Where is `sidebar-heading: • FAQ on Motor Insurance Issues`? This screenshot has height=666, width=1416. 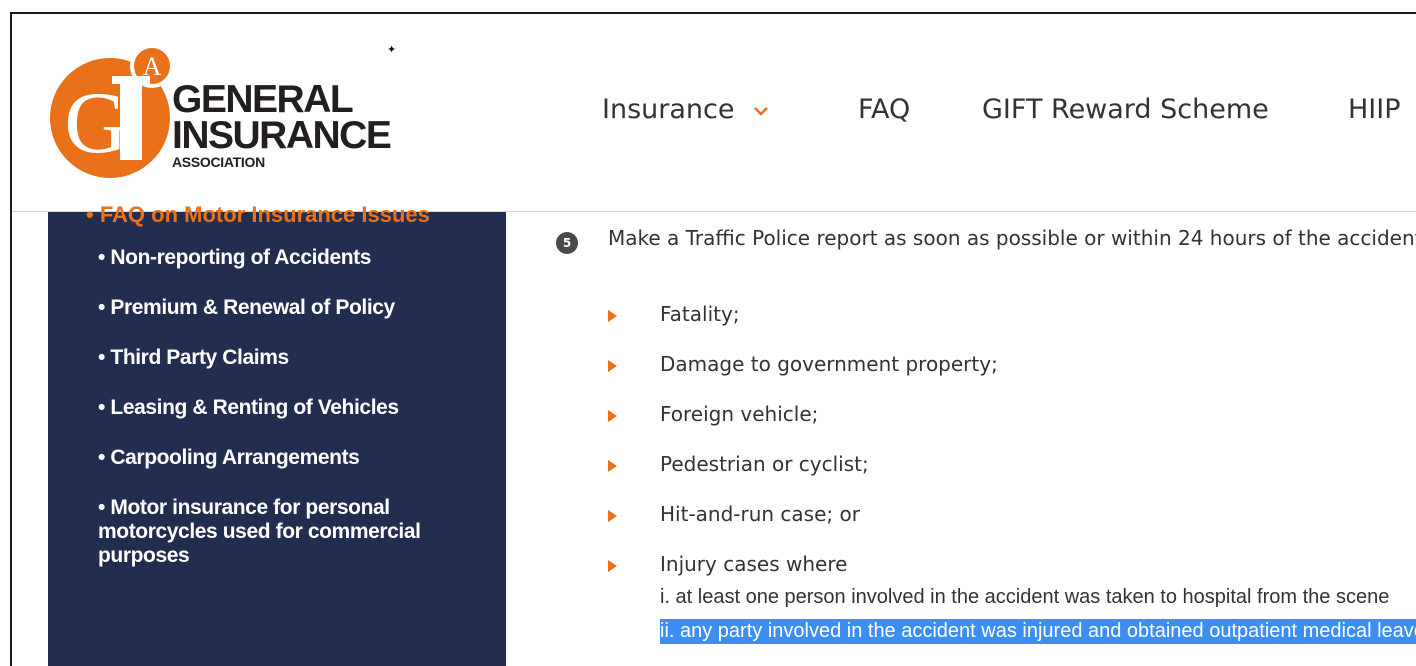
sidebar-heading: • FAQ on Motor Insurance Issues is located at coordinates (258, 215).